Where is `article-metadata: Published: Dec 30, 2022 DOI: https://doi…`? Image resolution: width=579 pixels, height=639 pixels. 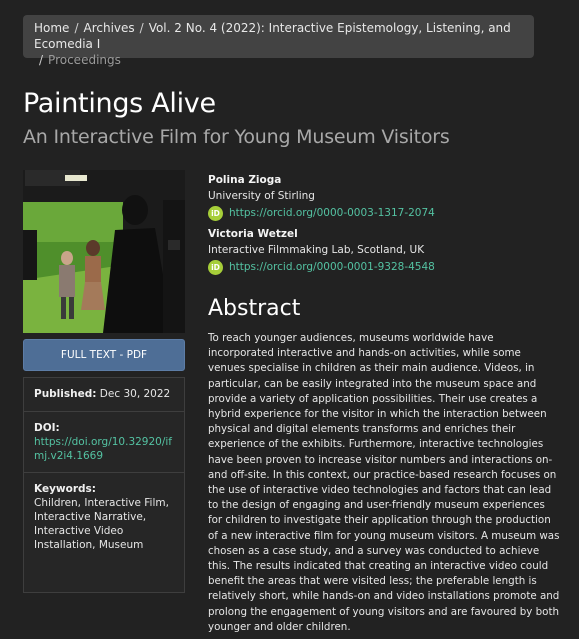 article-metadata: Published: Dec 30, 2022 DOI: https://doi… is located at coordinates (104, 485).